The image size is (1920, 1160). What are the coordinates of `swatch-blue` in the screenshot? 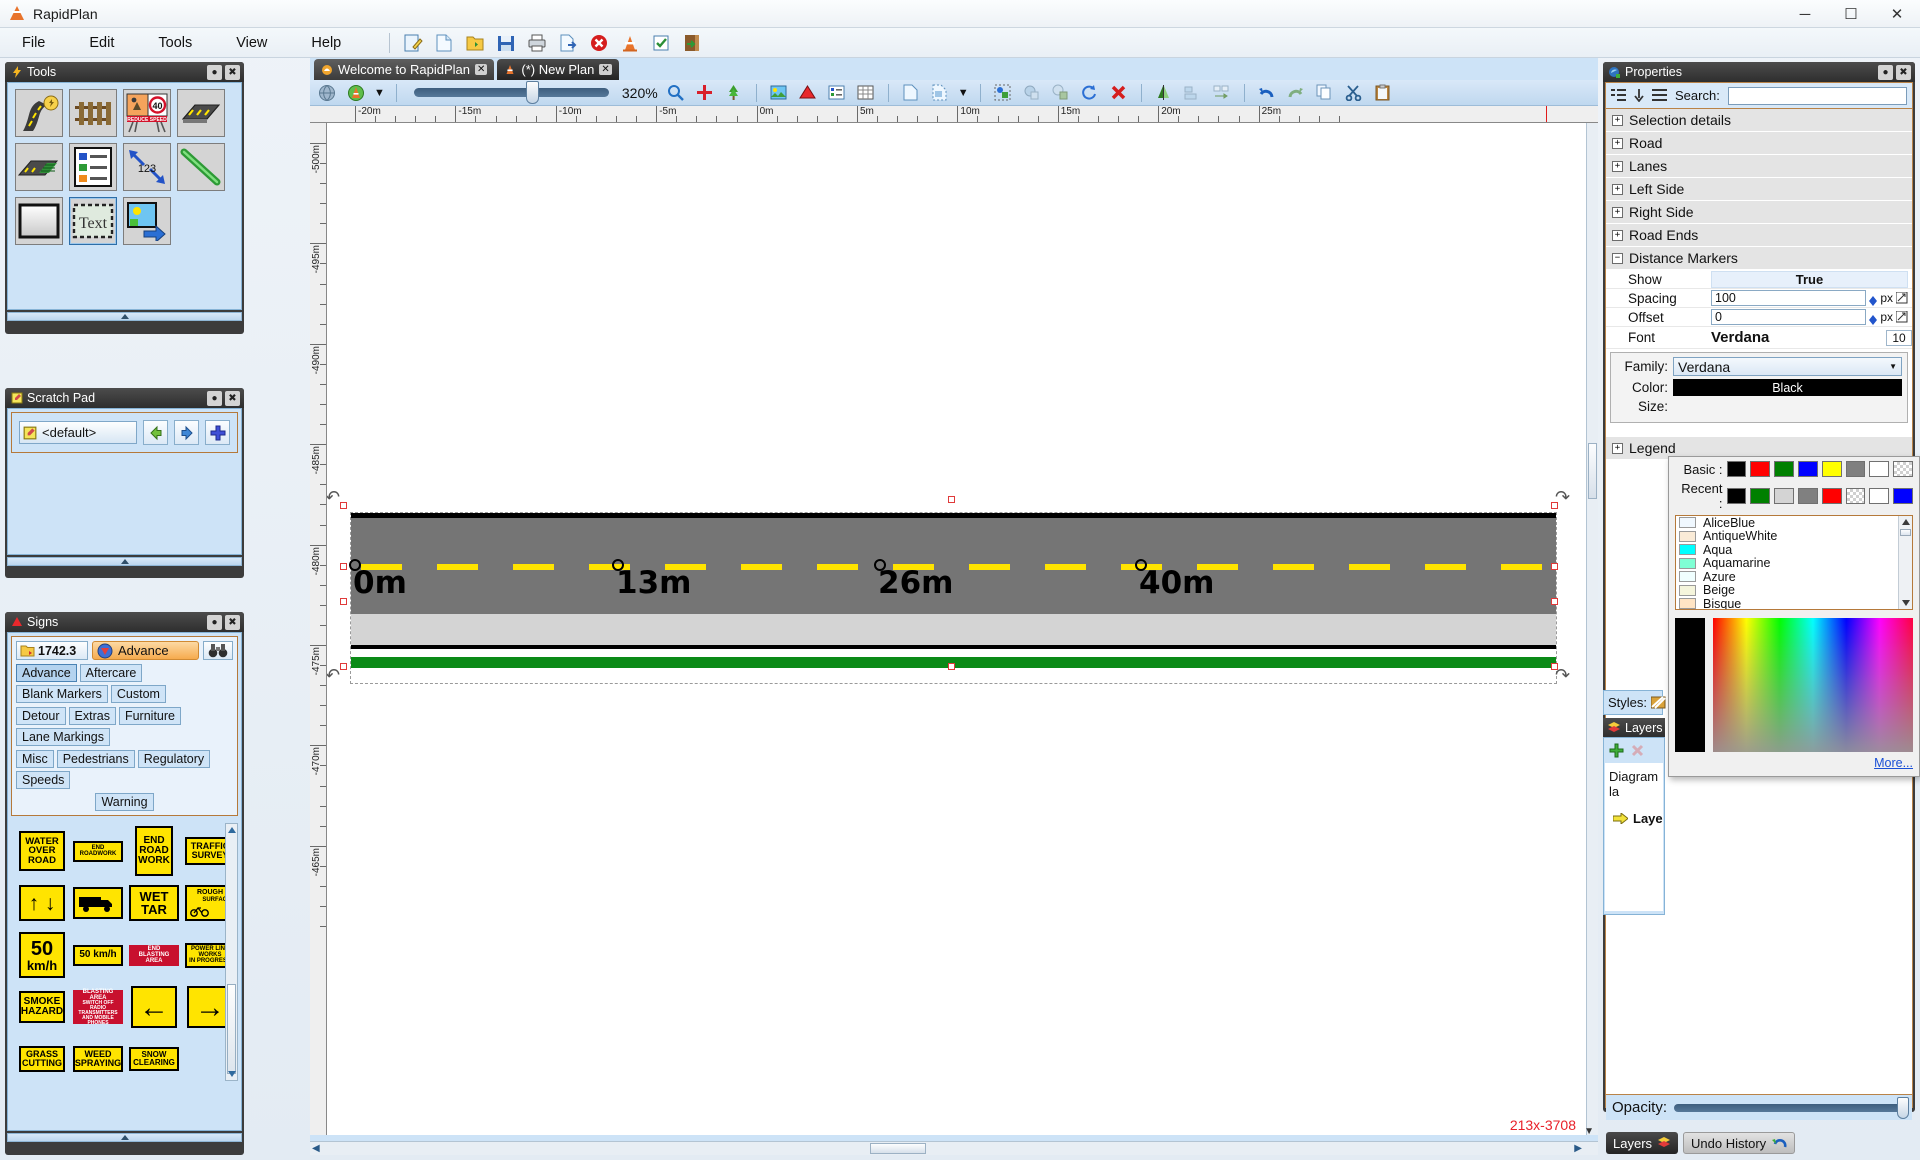 It's located at (1807, 469).